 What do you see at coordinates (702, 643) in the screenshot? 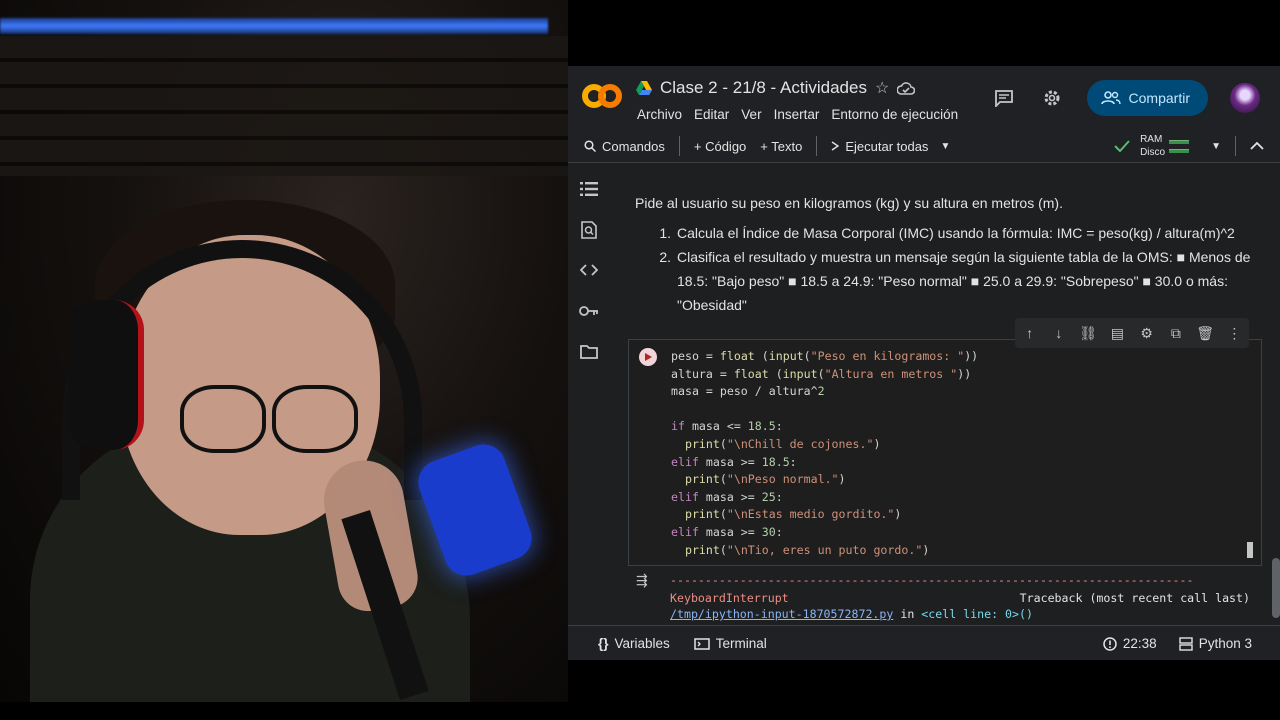
I see `terminal-icon` at bounding box center [702, 643].